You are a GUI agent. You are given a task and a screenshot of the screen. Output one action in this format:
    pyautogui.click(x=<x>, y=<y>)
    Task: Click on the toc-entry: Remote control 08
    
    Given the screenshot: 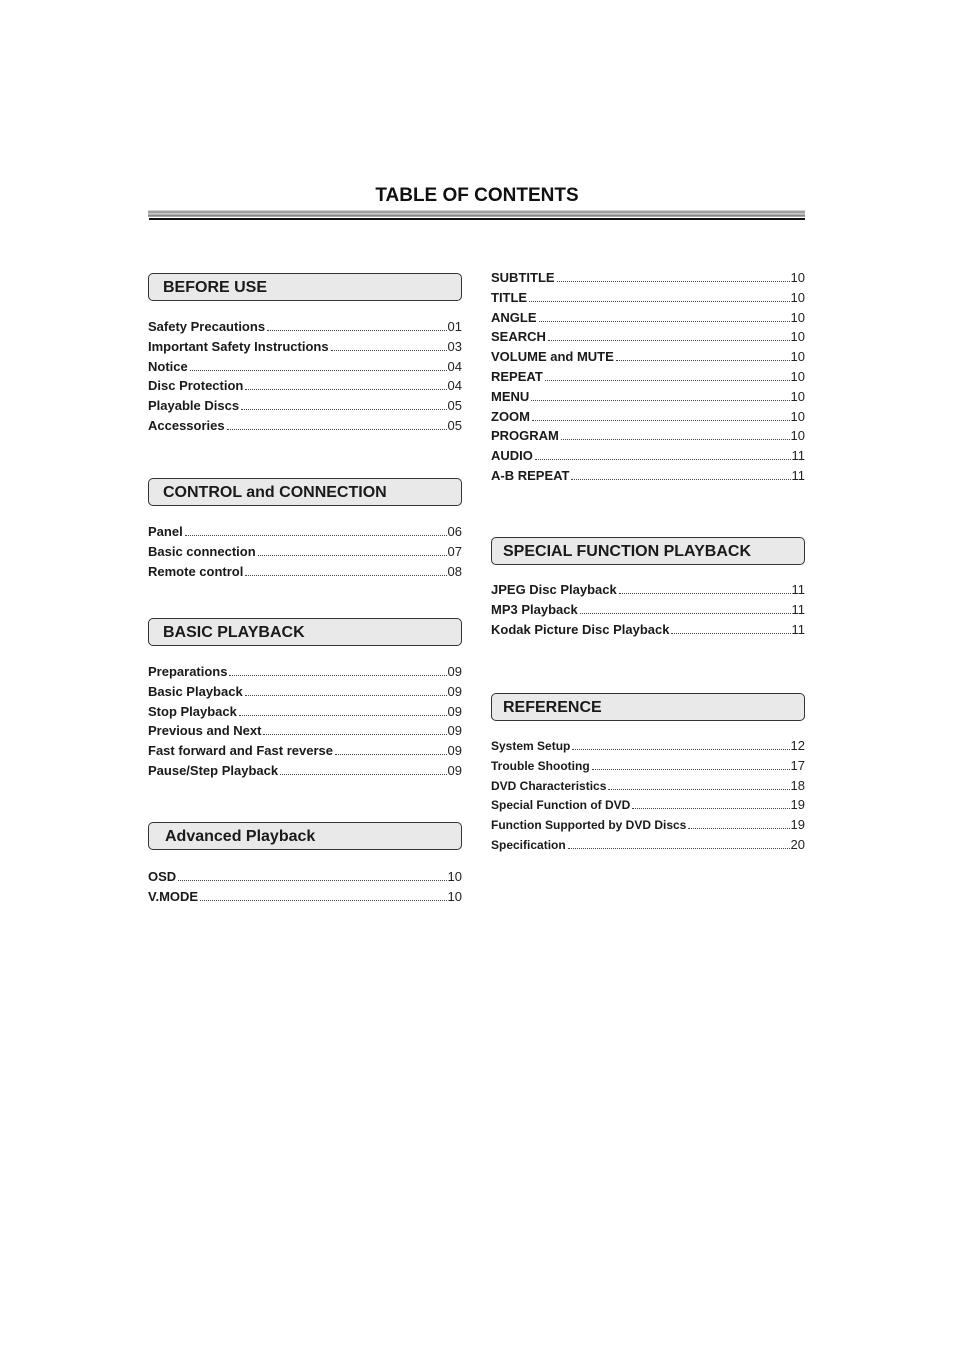 What is the action you would take?
    pyautogui.click(x=305, y=574)
    